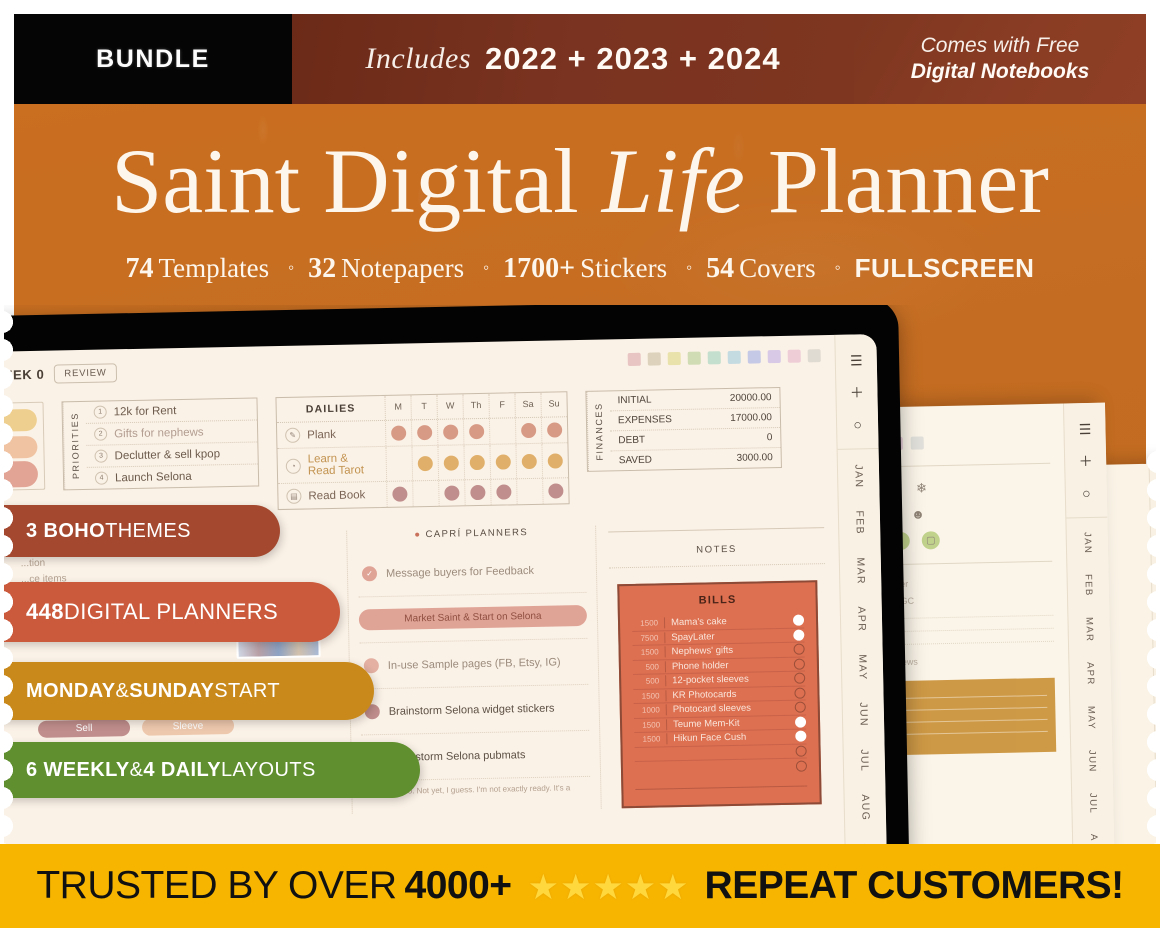 Image resolution: width=1160 pixels, height=928 pixels. What do you see at coordinates (729, 738) in the screenshot?
I see `bill-name: Hikun Face Cush` at bounding box center [729, 738].